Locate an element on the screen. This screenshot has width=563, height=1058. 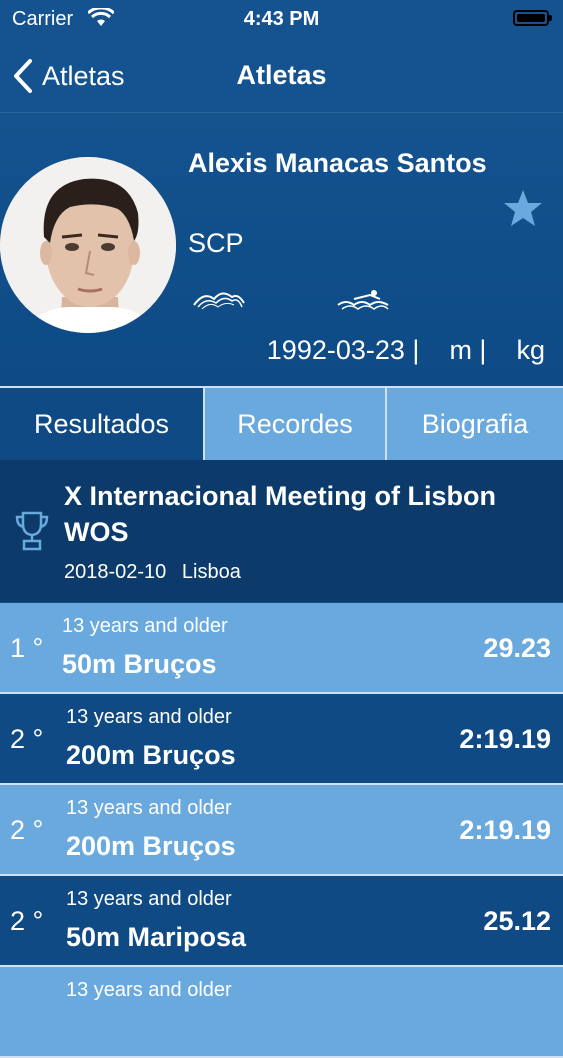
meet-info: 2018-02-10 Lisboa is located at coordinates (157, 572).